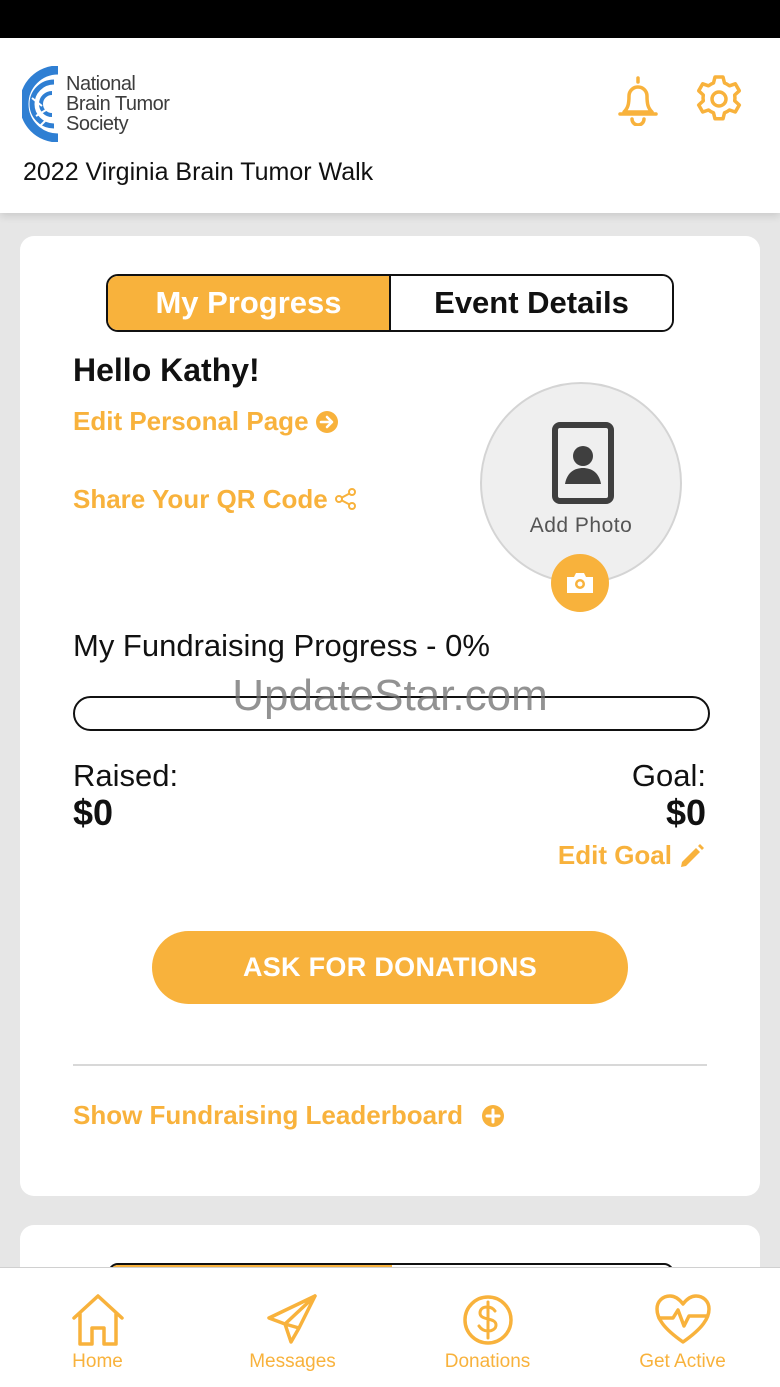 Image resolution: width=780 pixels, height=1387 pixels. I want to click on plus-circle-icon, so click(493, 1115).